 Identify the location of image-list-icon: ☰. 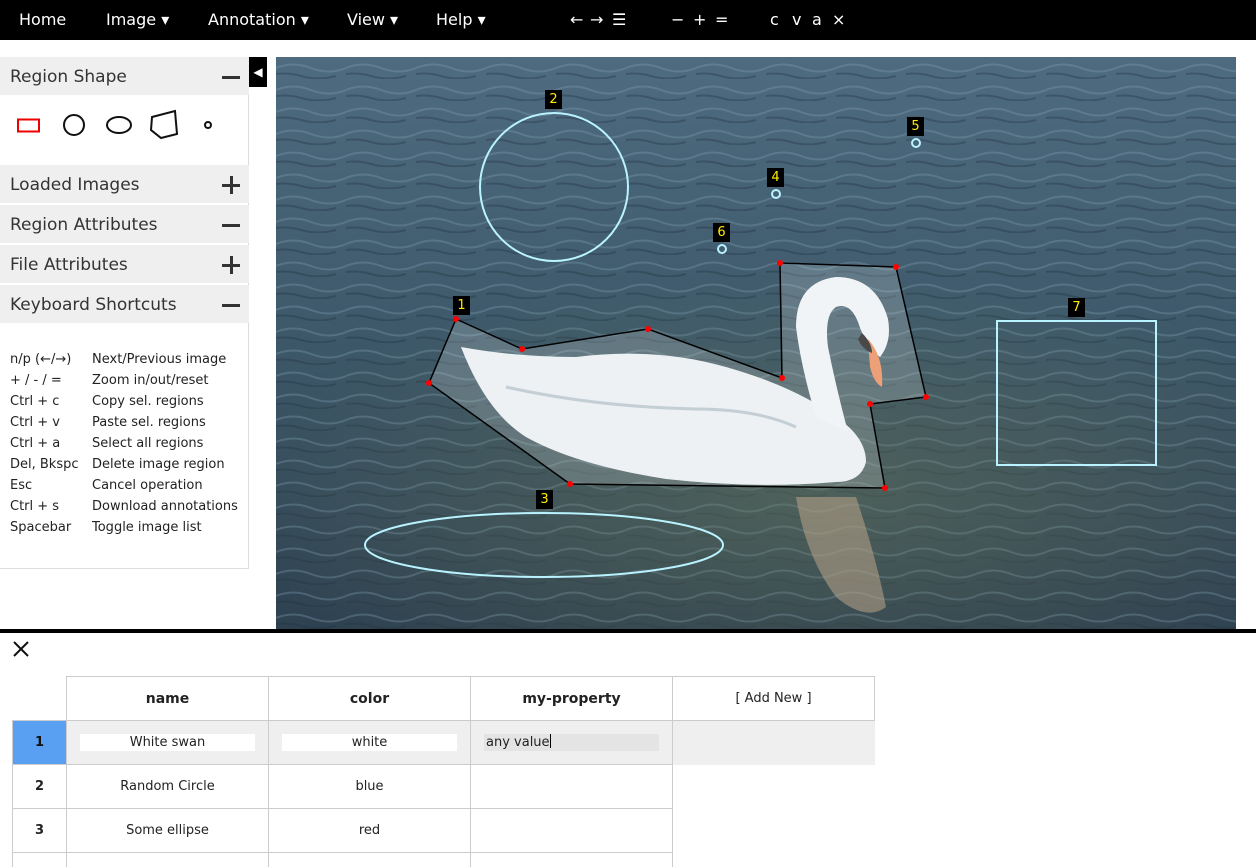
(622, 19).